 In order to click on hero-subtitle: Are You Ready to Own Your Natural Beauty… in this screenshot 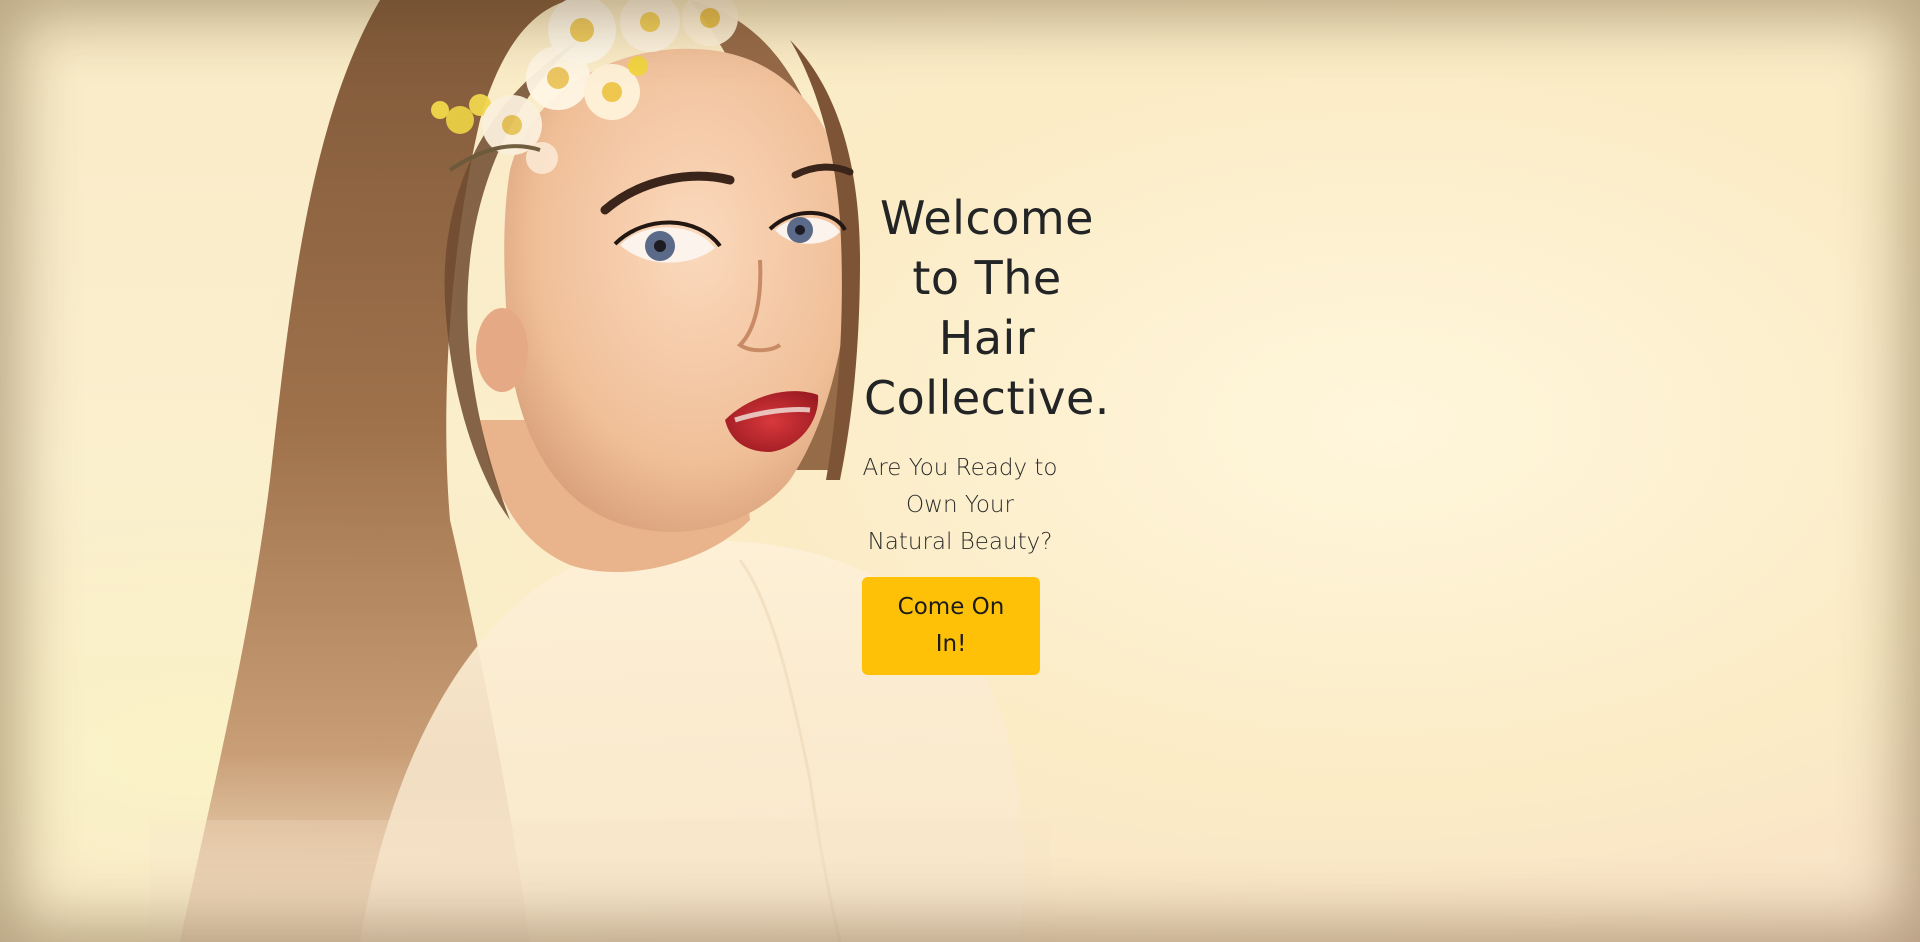, I will do `click(960, 505)`.